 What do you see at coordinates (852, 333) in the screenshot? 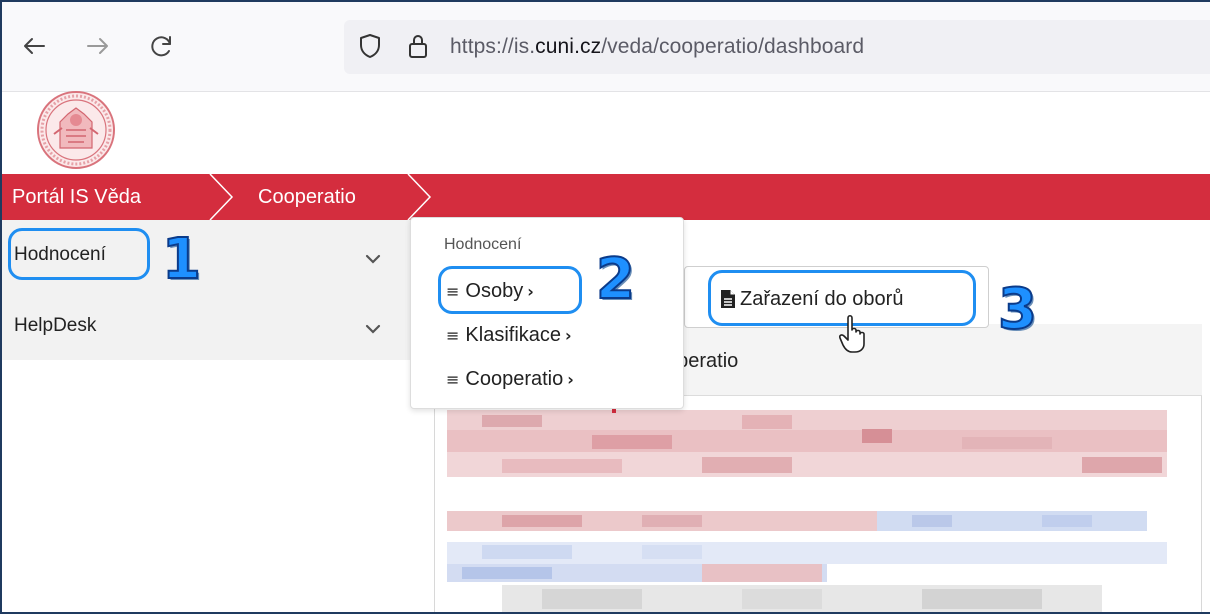
I see `hand-cursor-icon` at bounding box center [852, 333].